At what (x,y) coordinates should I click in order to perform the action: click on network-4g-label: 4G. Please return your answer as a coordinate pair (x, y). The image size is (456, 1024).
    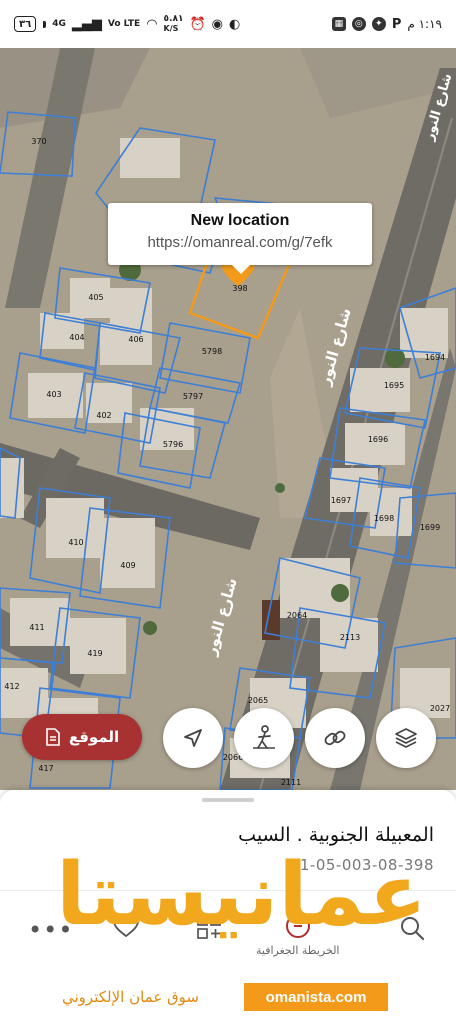
    Looking at the image, I should click on (59, 23).